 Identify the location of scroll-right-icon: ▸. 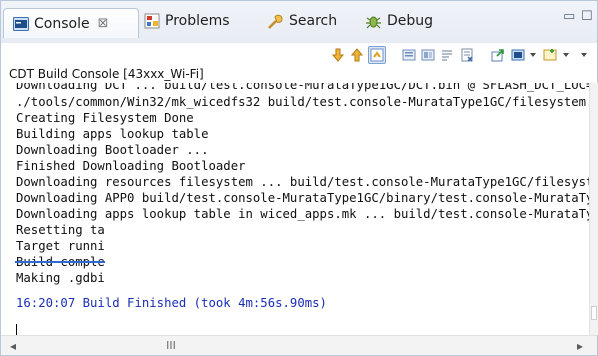
(580, 346).